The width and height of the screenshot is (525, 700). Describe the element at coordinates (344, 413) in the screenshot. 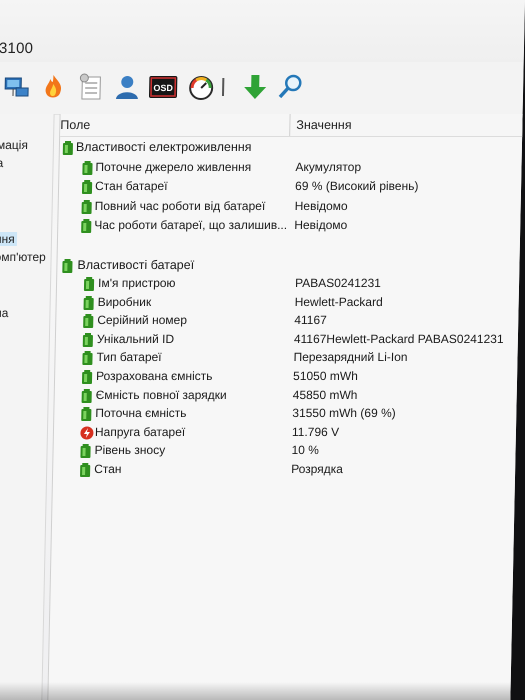

I see `field-value: 31550 mWh (69 %)` at that location.